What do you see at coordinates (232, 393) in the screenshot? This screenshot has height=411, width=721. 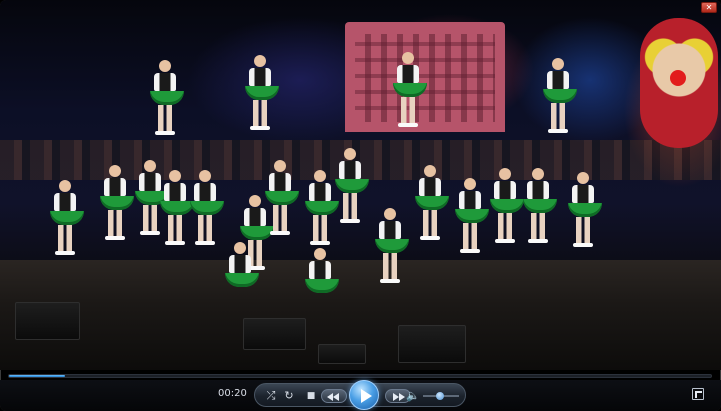 I see `current-time: 00:20` at bounding box center [232, 393].